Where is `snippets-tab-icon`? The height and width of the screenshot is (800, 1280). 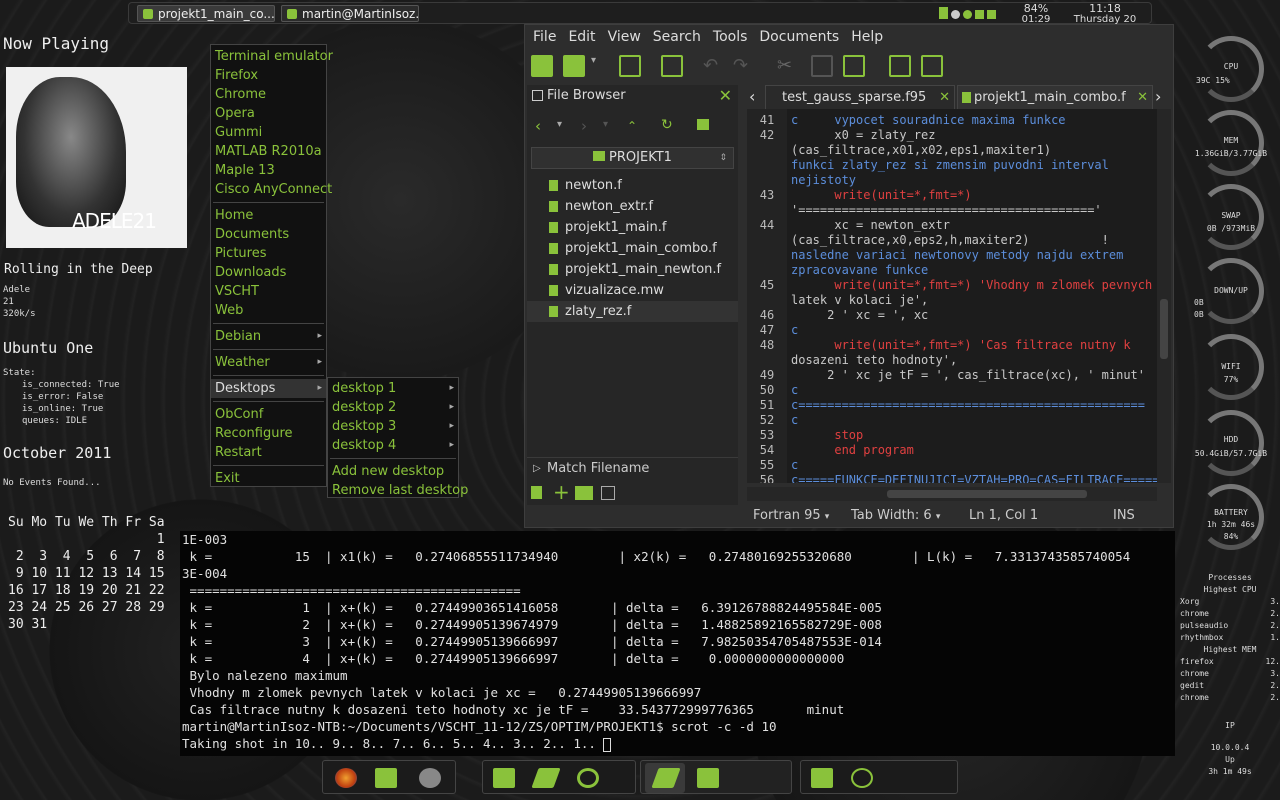 snippets-tab-icon is located at coordinates (608, 493).